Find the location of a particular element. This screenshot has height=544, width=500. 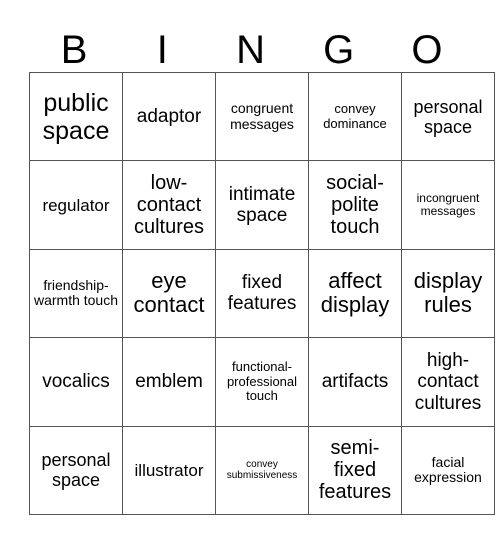

bingo-cell: intimate space is located at coordinates (262, 205).